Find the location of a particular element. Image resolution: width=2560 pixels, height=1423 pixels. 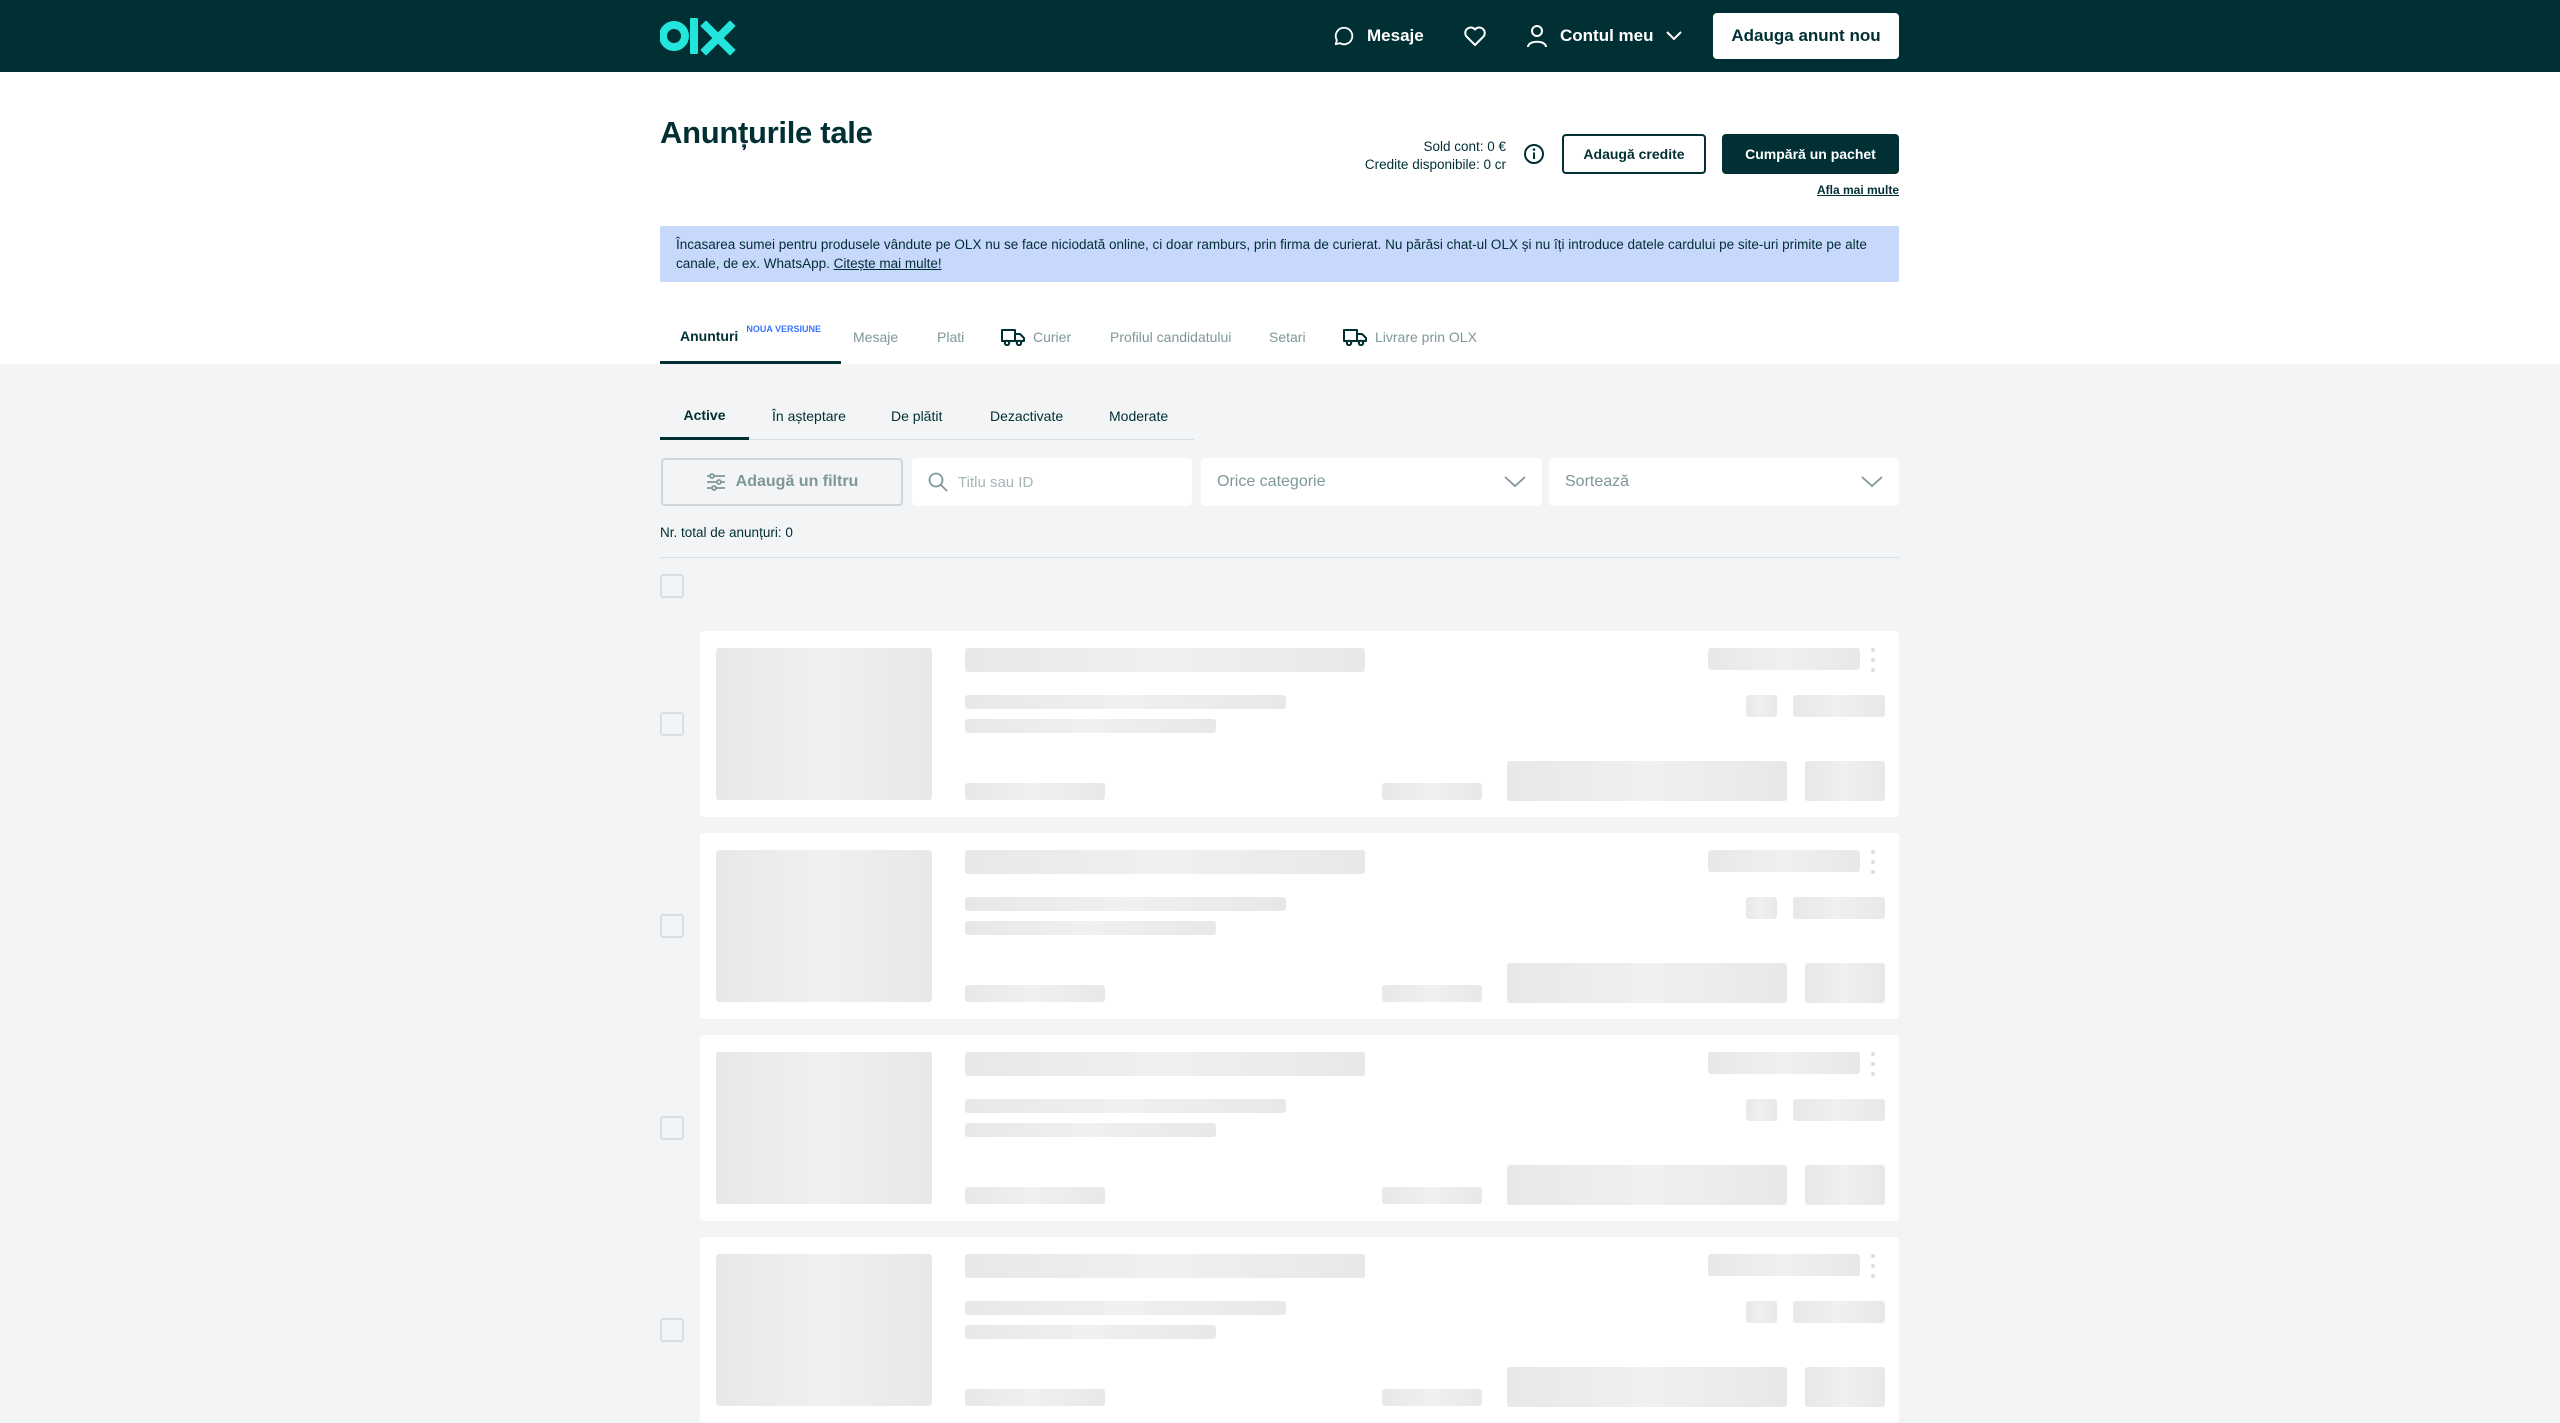

tab-livrare-olx: Livrare prin OLX is located at coordinates (1410, 337).